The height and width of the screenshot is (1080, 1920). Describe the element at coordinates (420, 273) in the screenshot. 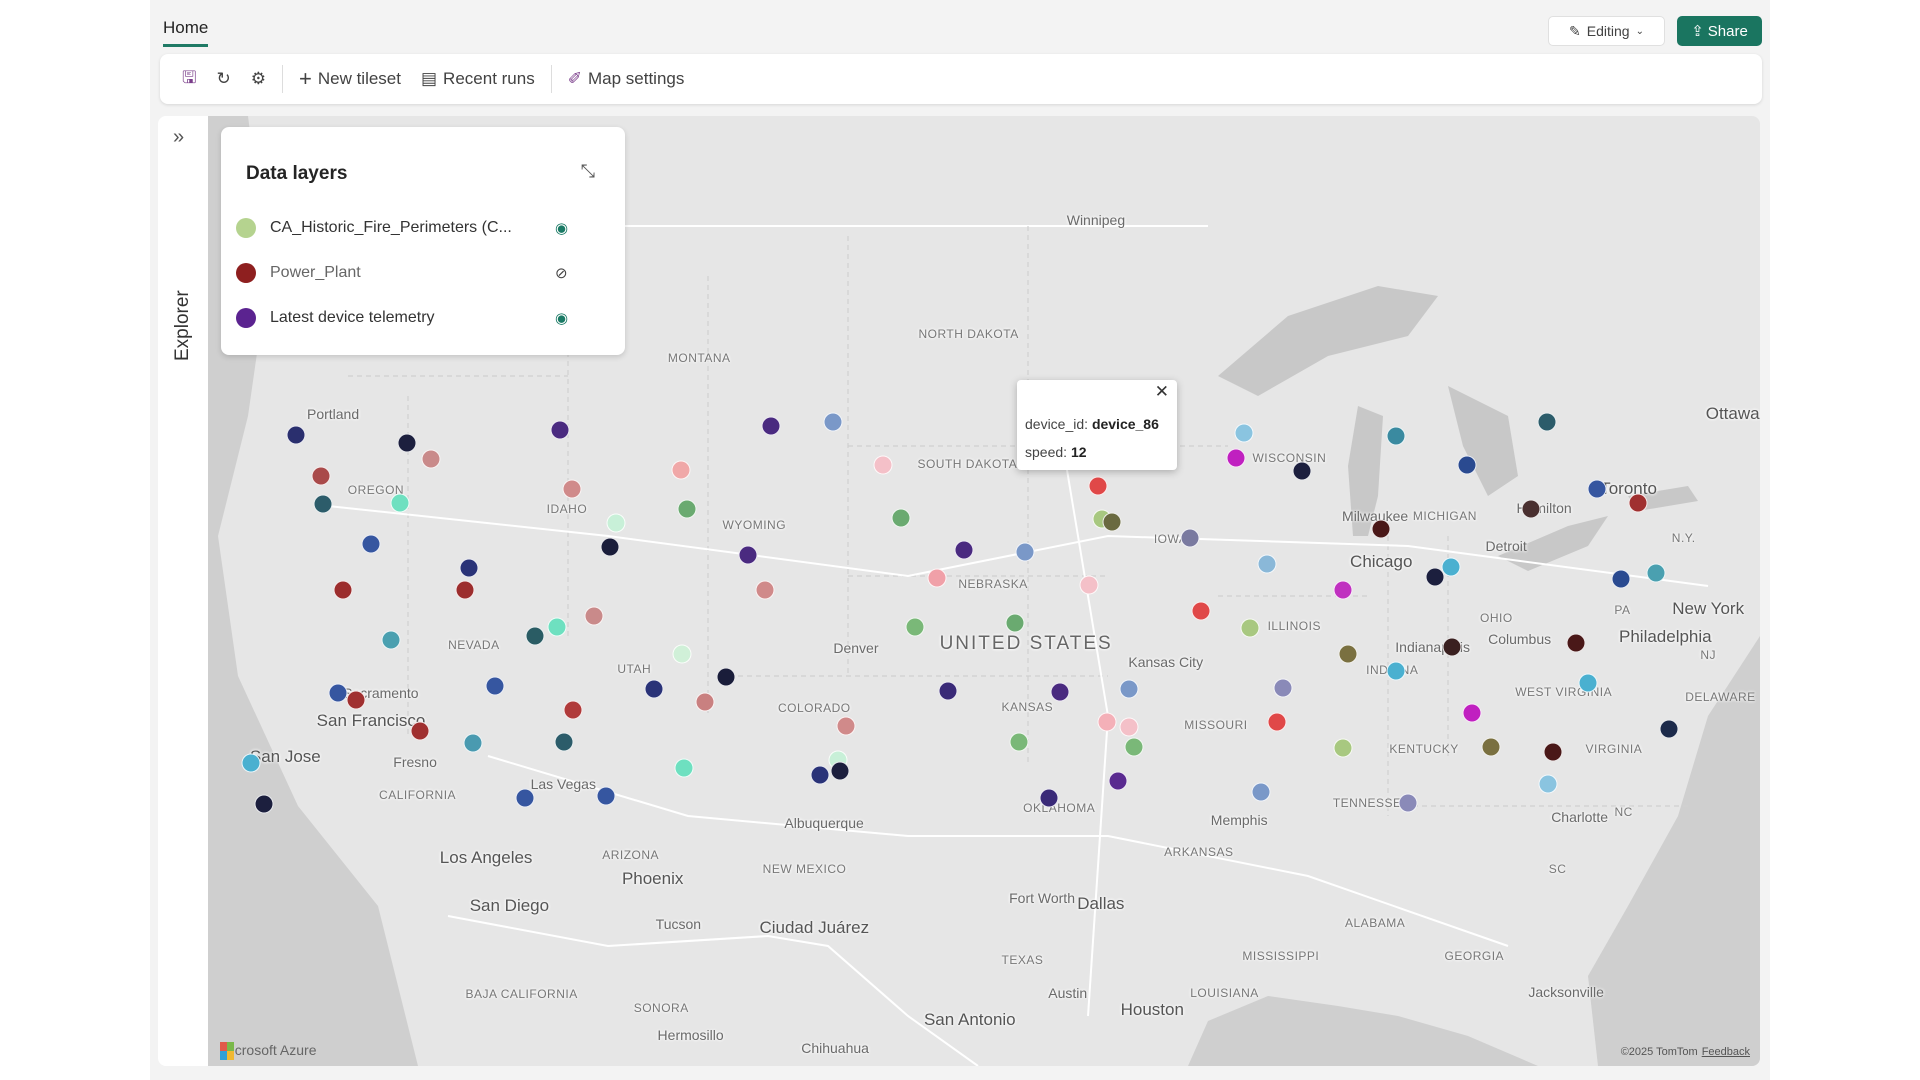

I see `layer-item: Power_Plant ⊘` at that location.